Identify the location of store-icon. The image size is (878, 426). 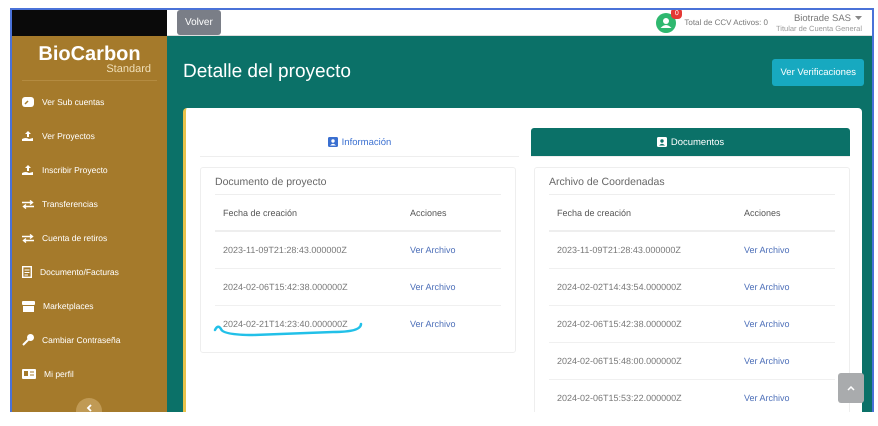
(28, 306).